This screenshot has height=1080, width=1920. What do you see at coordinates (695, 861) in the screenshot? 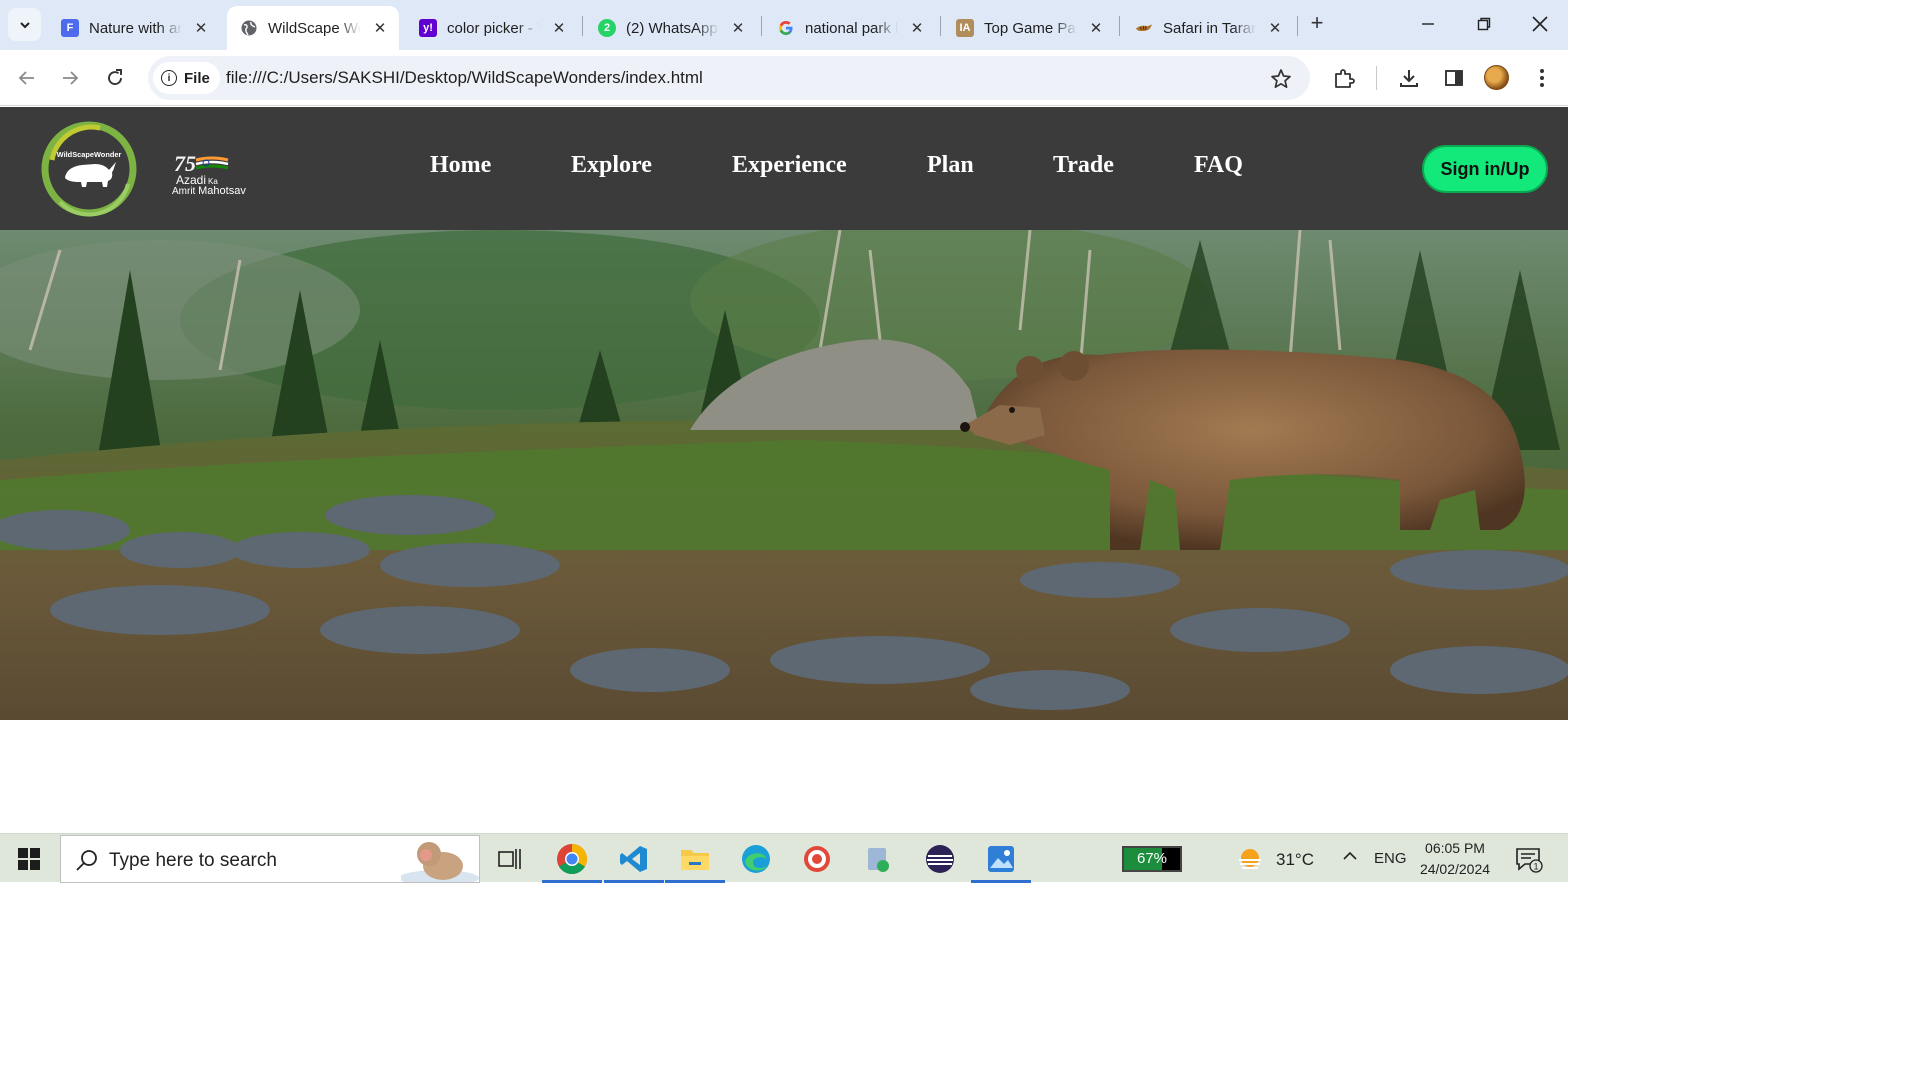
I see `taskbar-file-explorer` at bounding box center [695, 861].